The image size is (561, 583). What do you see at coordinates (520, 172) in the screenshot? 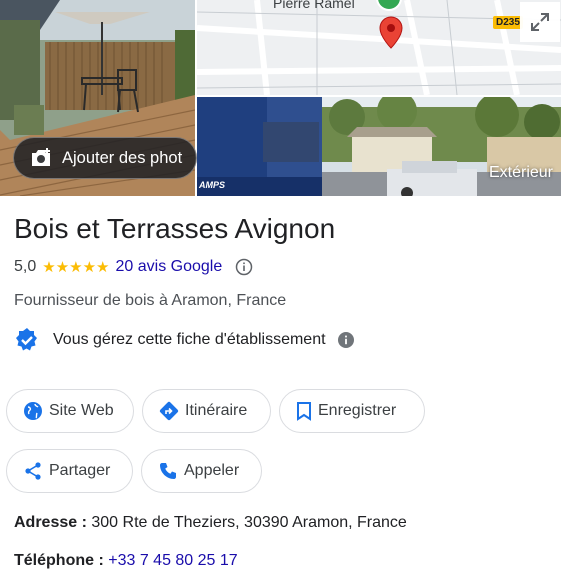
I see `street-view-label: Extérieur` at bounding box center [520, 172].